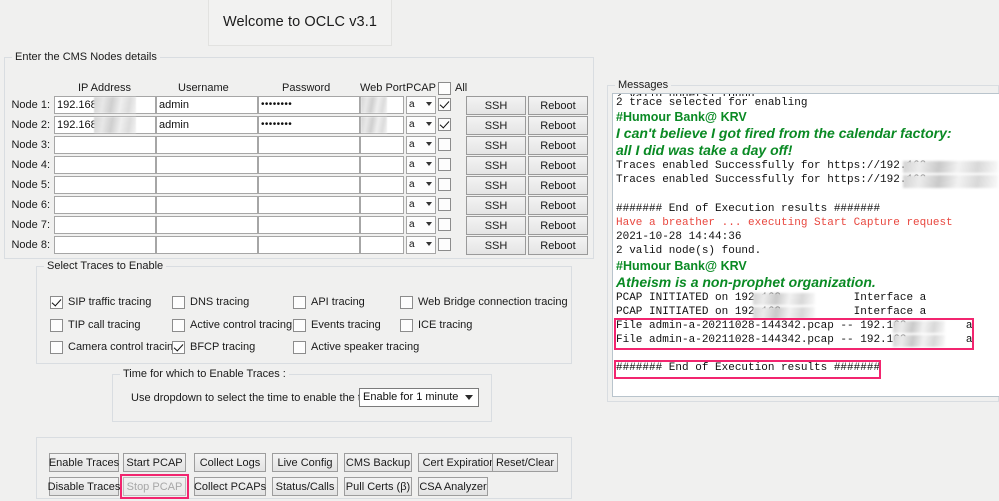 The image size is (999, 501). I want to click on action-button: Status/Calls, so click(305, 486).